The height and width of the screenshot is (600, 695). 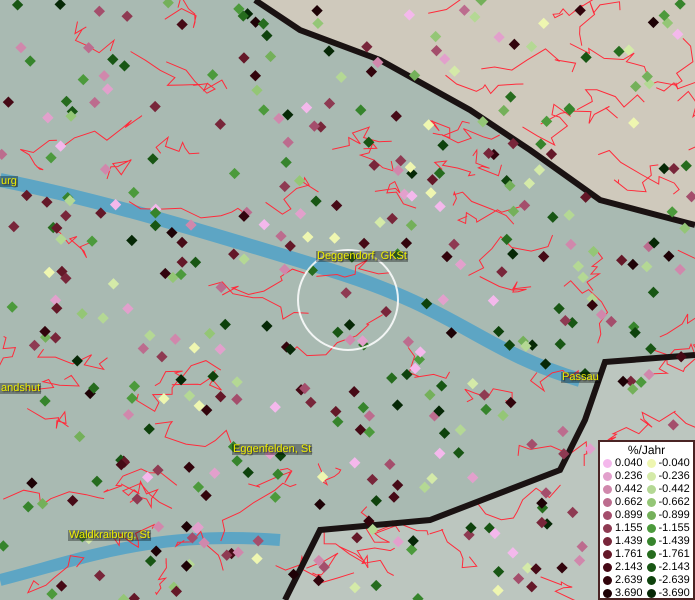 I want to click on legend-value: 0.236, so click(x=629, y=476).